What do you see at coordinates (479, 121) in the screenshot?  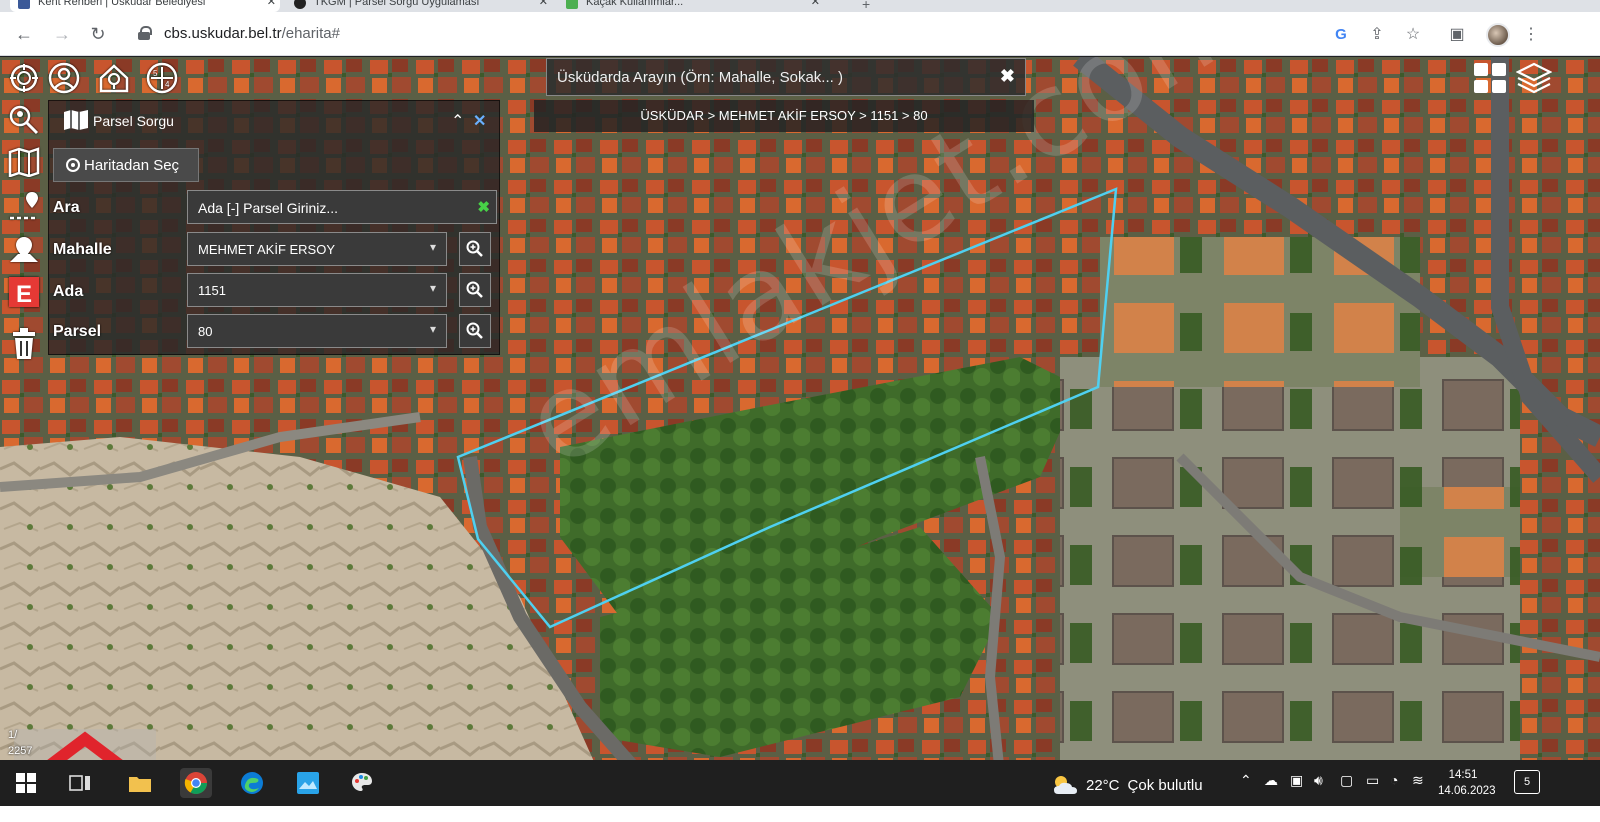 I see `close-panel-icon: ✕` at bounding box center [479, 121].